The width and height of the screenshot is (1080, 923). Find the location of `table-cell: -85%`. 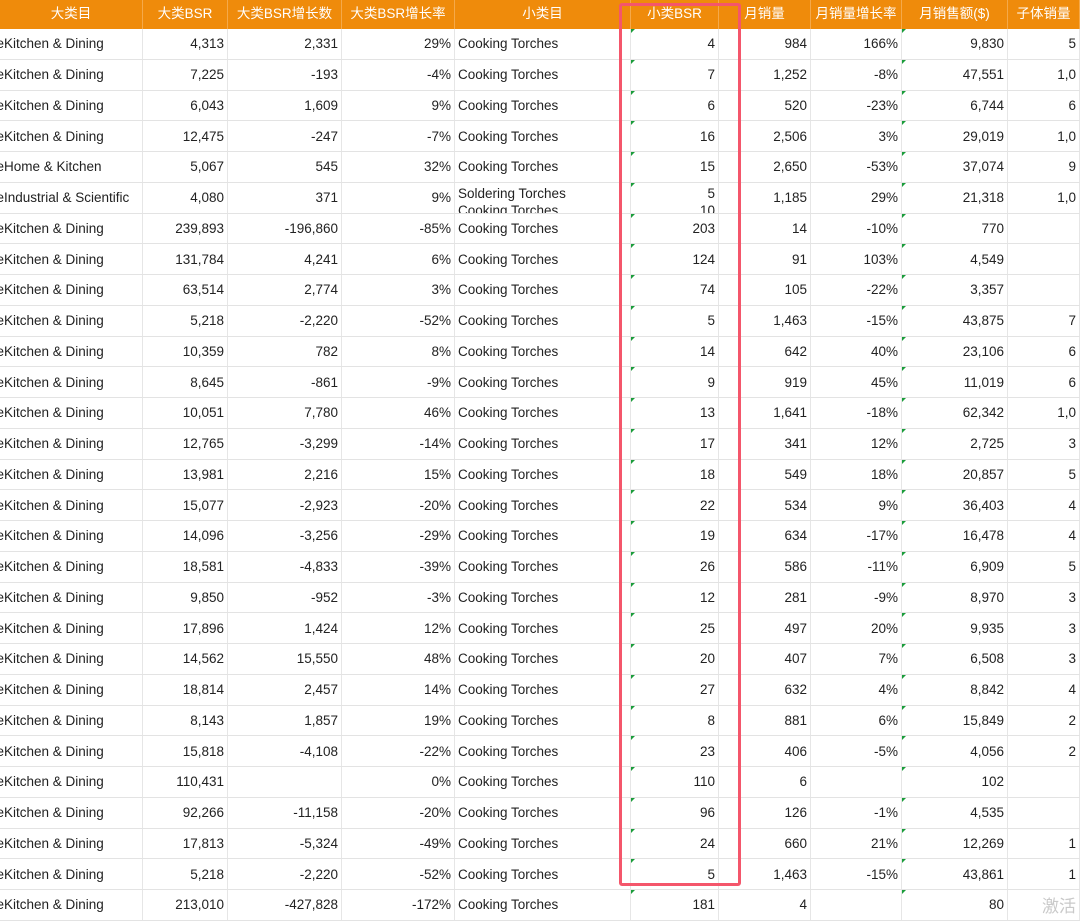

table-cell: -85% is located at coordinates (398, 228).